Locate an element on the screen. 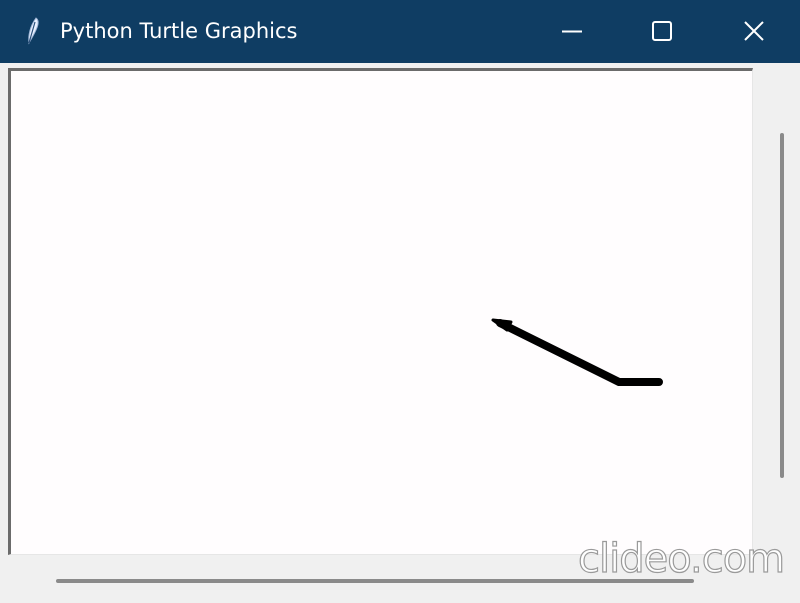 This screenshot has height=603, width=800. feather-icon is located at coordinates (33, 31).